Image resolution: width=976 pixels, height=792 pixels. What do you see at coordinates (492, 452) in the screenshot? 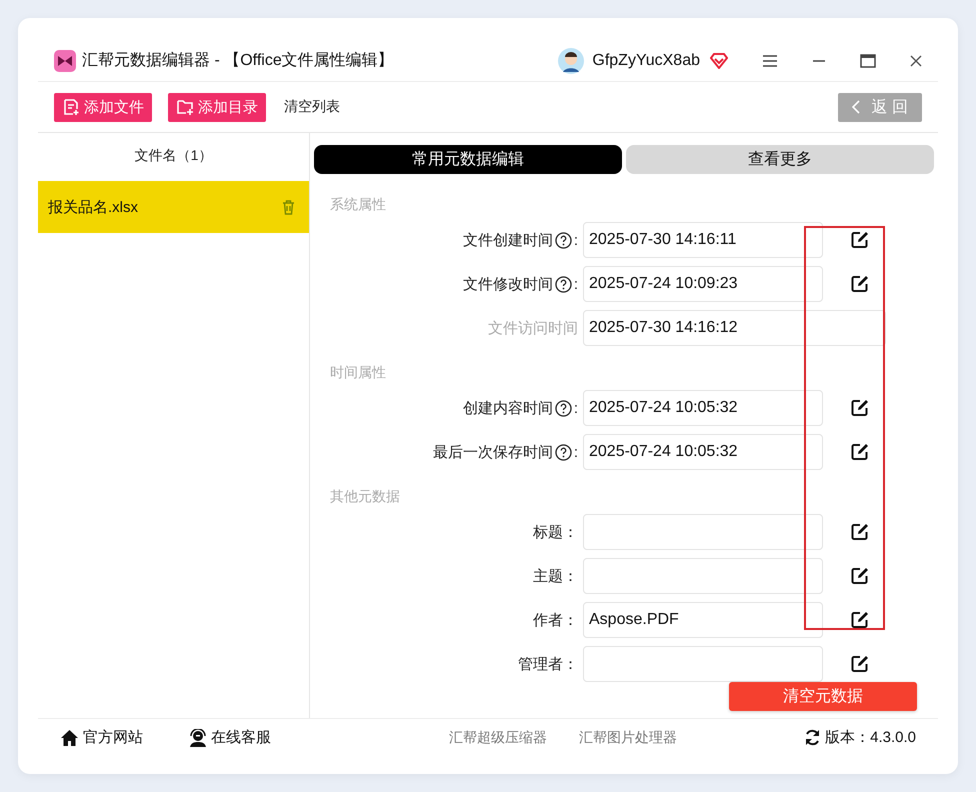
I see `field-label: 最后一次保存时间` at bounding box center [492, 452].